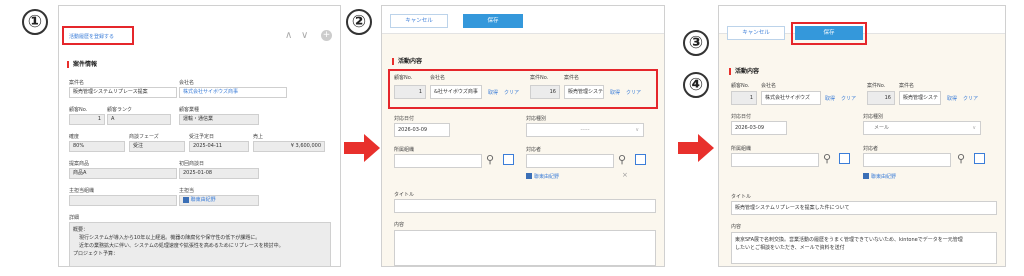 Image resolution: width=1024 pixels, height=276 pixels. I want to click on section-title: 活動内容, so click(407, 61).